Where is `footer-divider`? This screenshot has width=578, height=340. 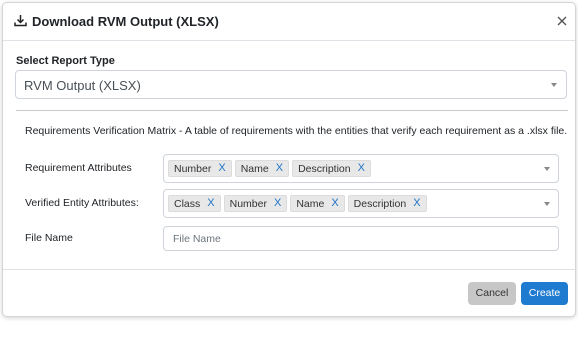
footer-divider is located at coordinates (289, 269).